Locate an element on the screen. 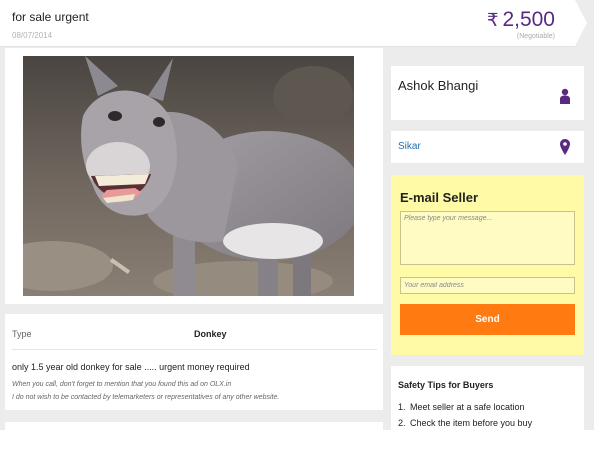 Image resolution: width=600 pixels, height=450 pixels. next-section-card is located at coordinates (194, 426).